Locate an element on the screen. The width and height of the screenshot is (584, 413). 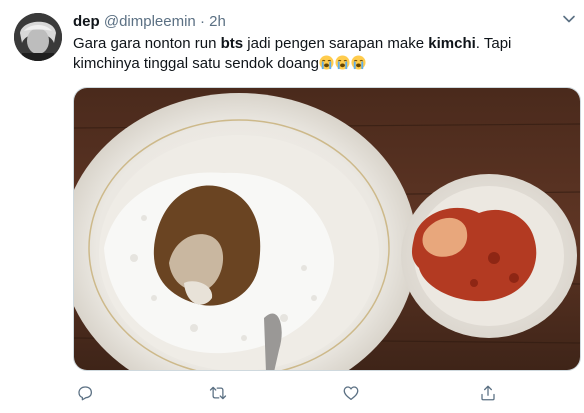
reply-icon is located at coordinates (85, 393).